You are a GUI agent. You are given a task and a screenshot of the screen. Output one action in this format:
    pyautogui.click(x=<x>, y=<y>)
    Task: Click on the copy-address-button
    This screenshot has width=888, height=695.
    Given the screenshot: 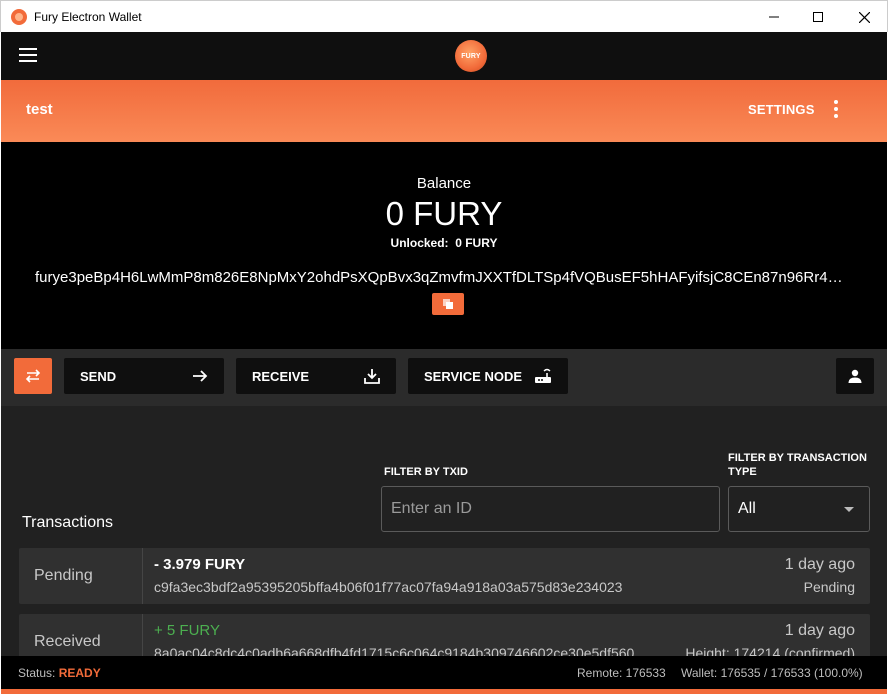 What is the action you would take?
    pyautogui.click(x=448, y=304)
    